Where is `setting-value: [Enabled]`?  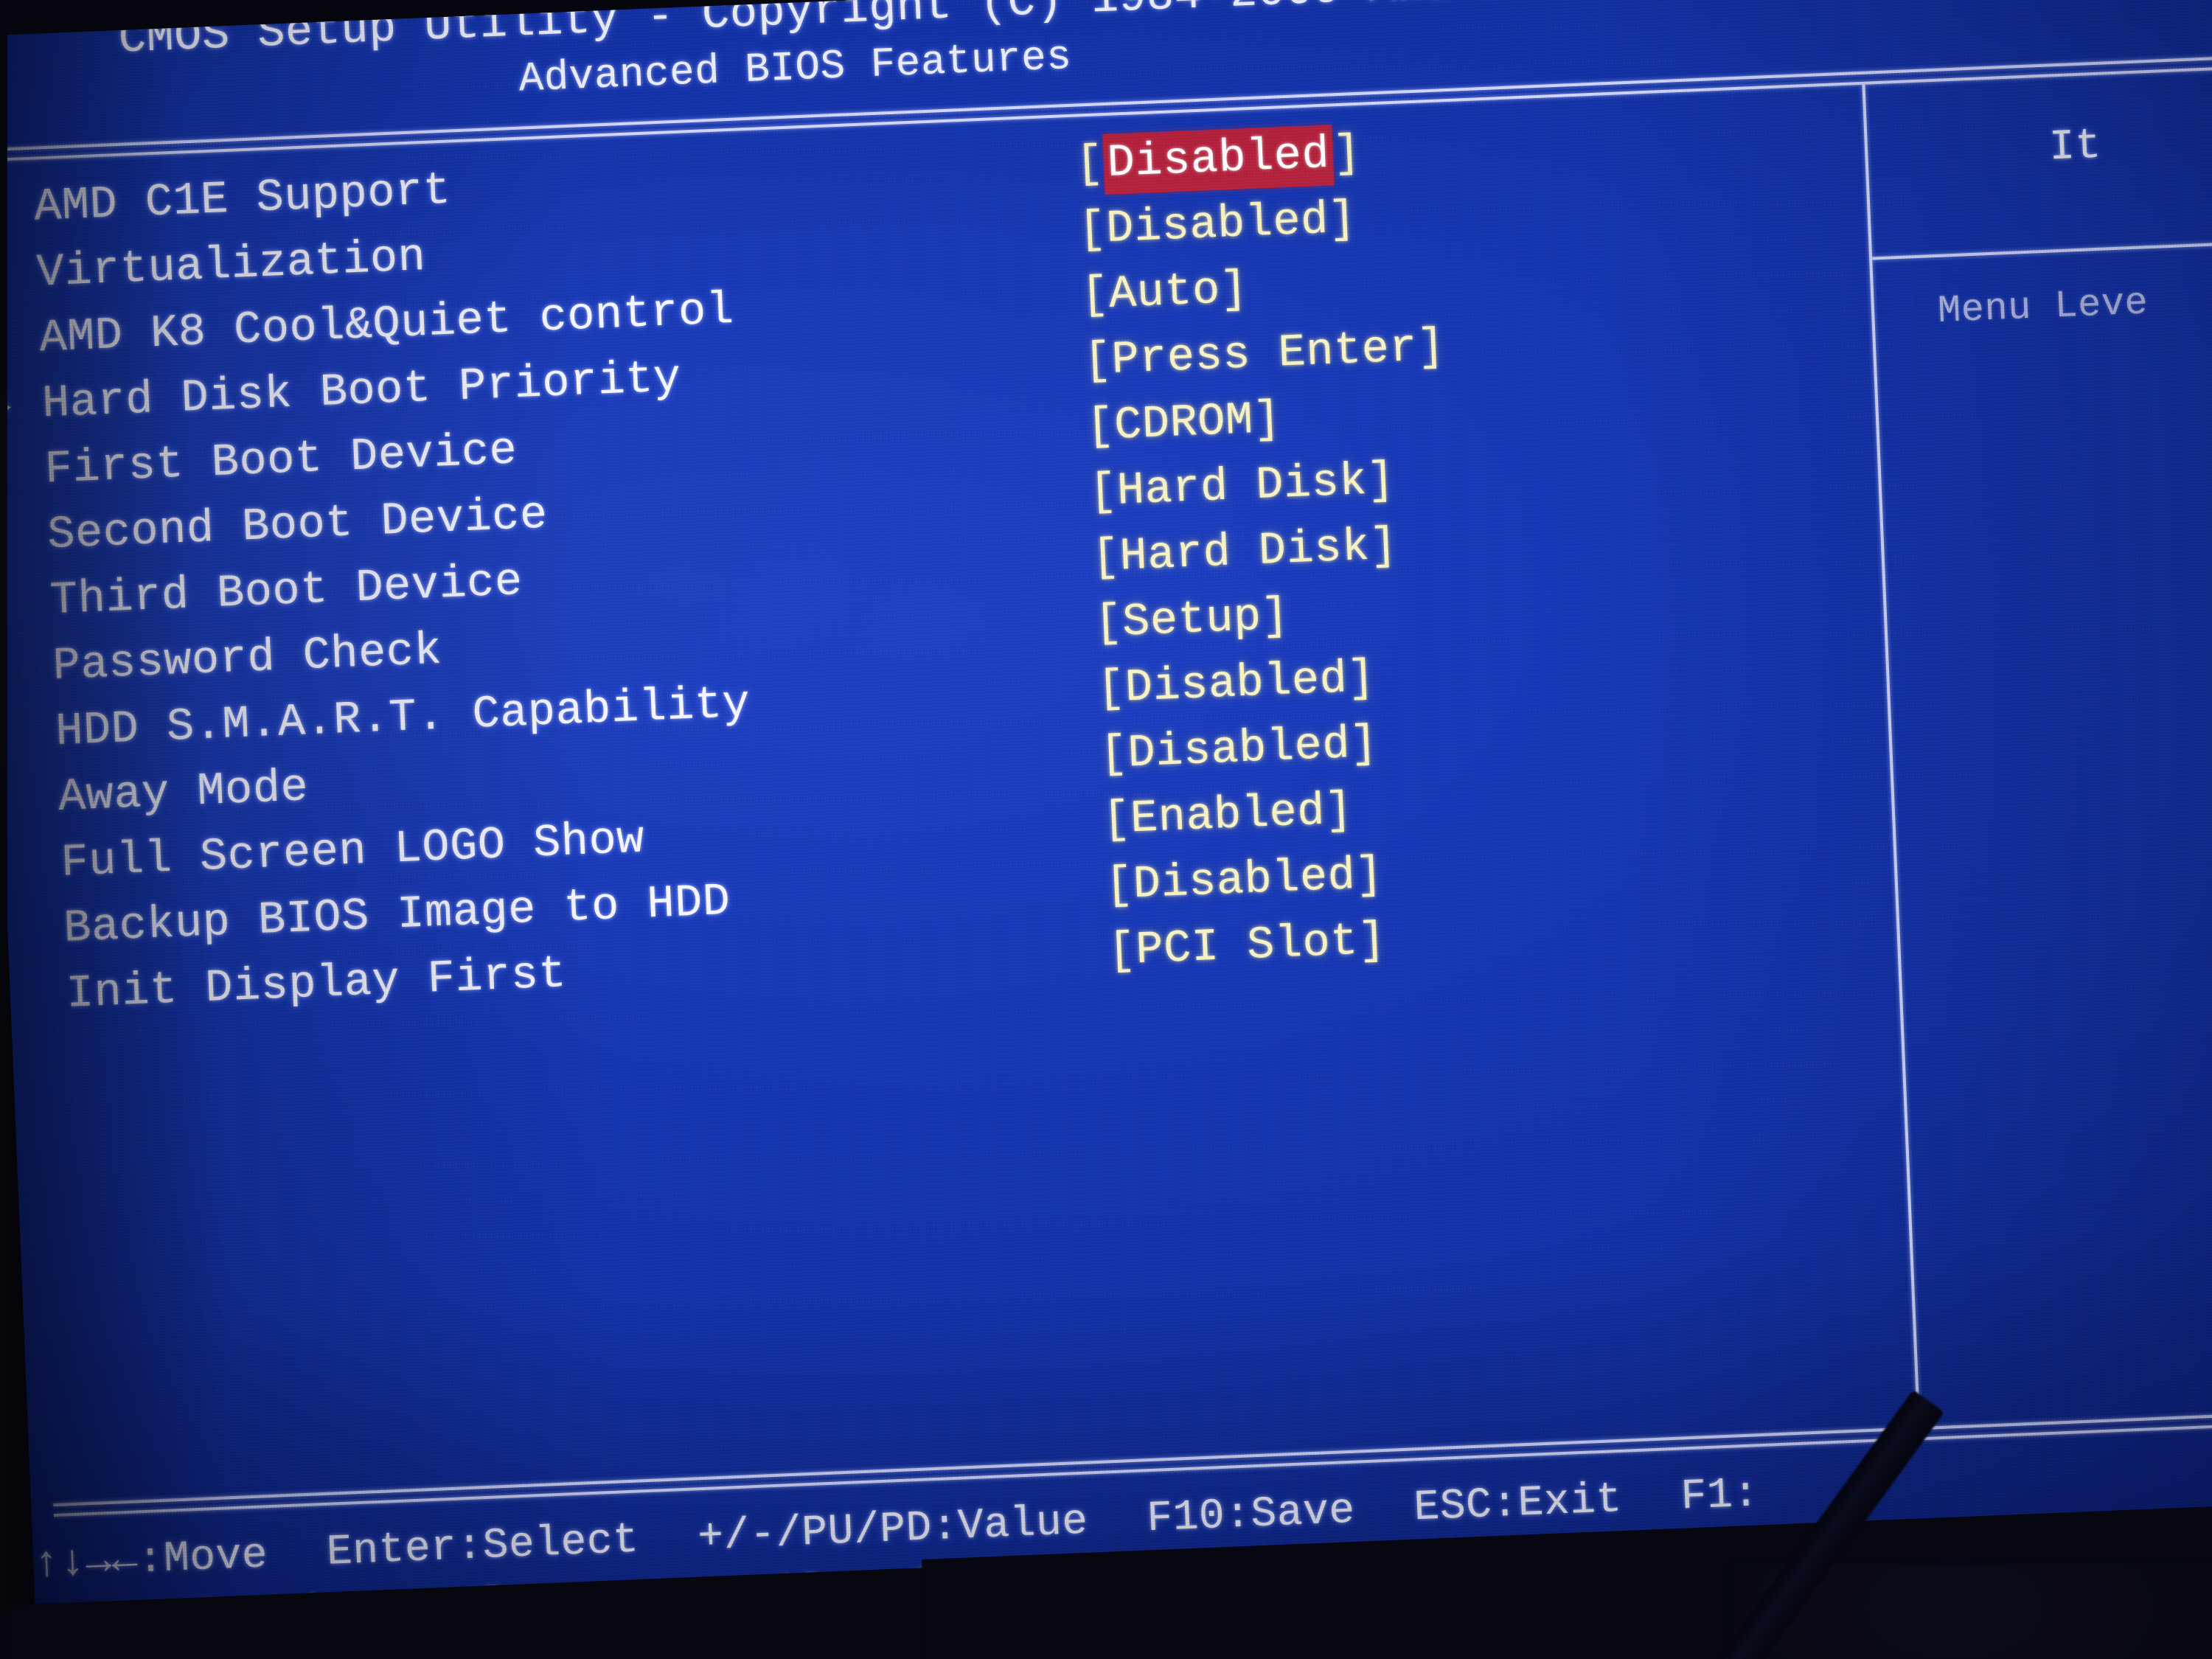
setting-value: [Enabled] is located at coordinates (1228, 815).